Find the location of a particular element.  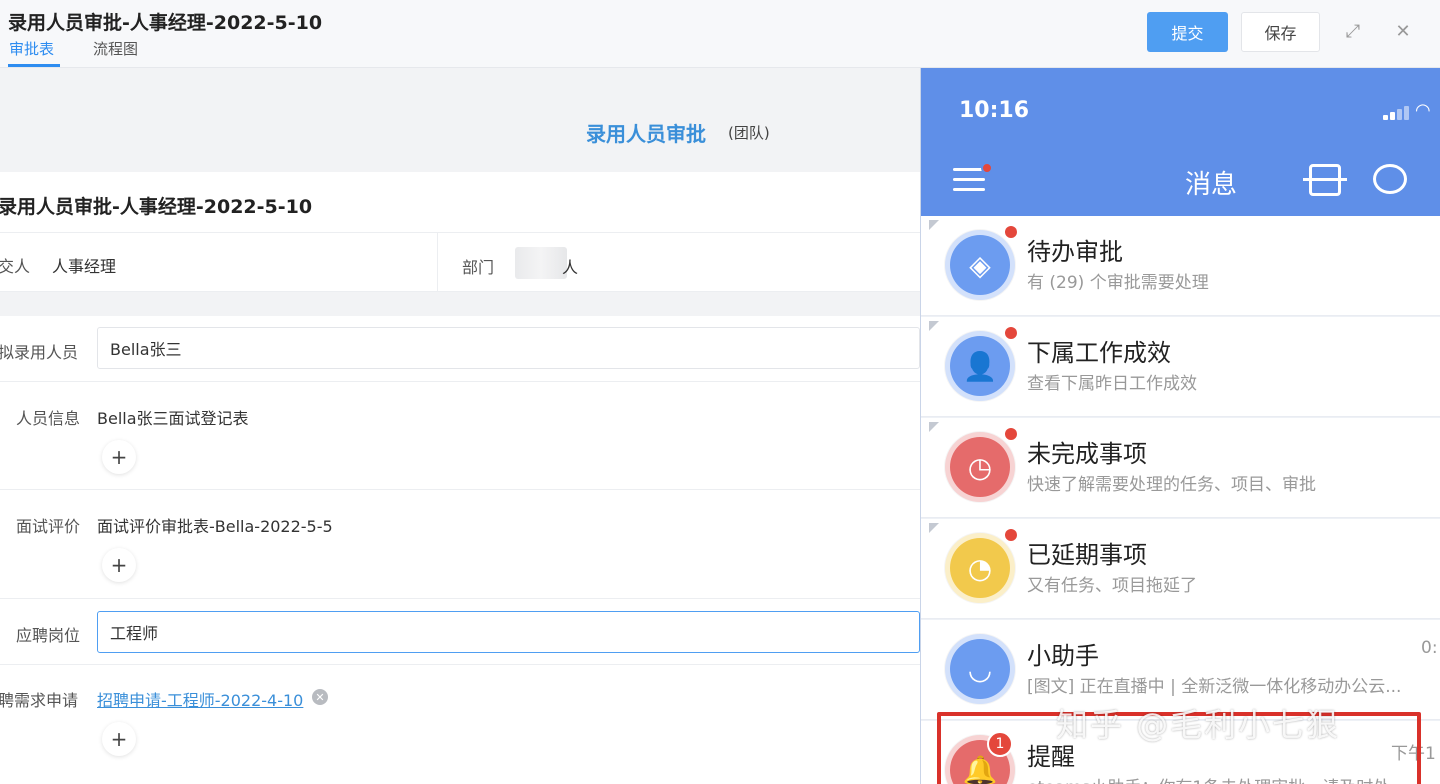

active-tab-indicator is located at coordinates (34, 65).